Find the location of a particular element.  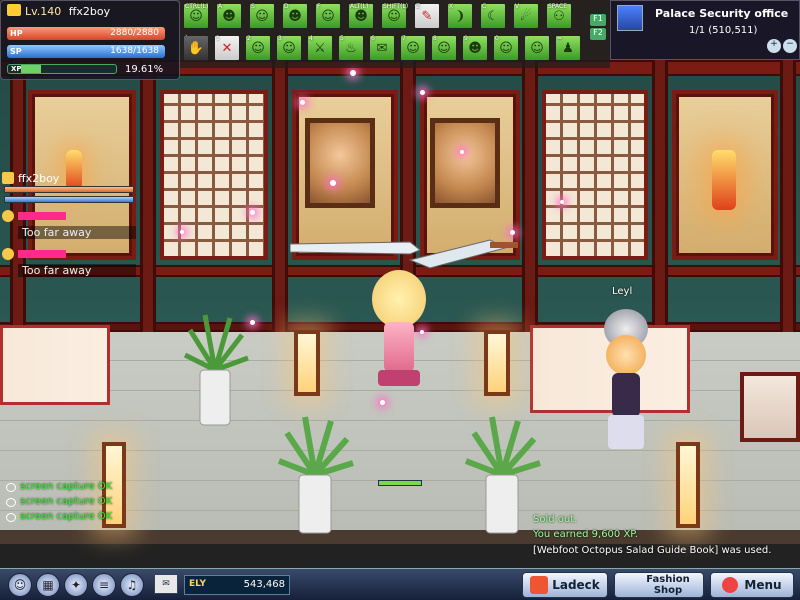

player-nametag: Leyl is located at coordinates (622, 291).